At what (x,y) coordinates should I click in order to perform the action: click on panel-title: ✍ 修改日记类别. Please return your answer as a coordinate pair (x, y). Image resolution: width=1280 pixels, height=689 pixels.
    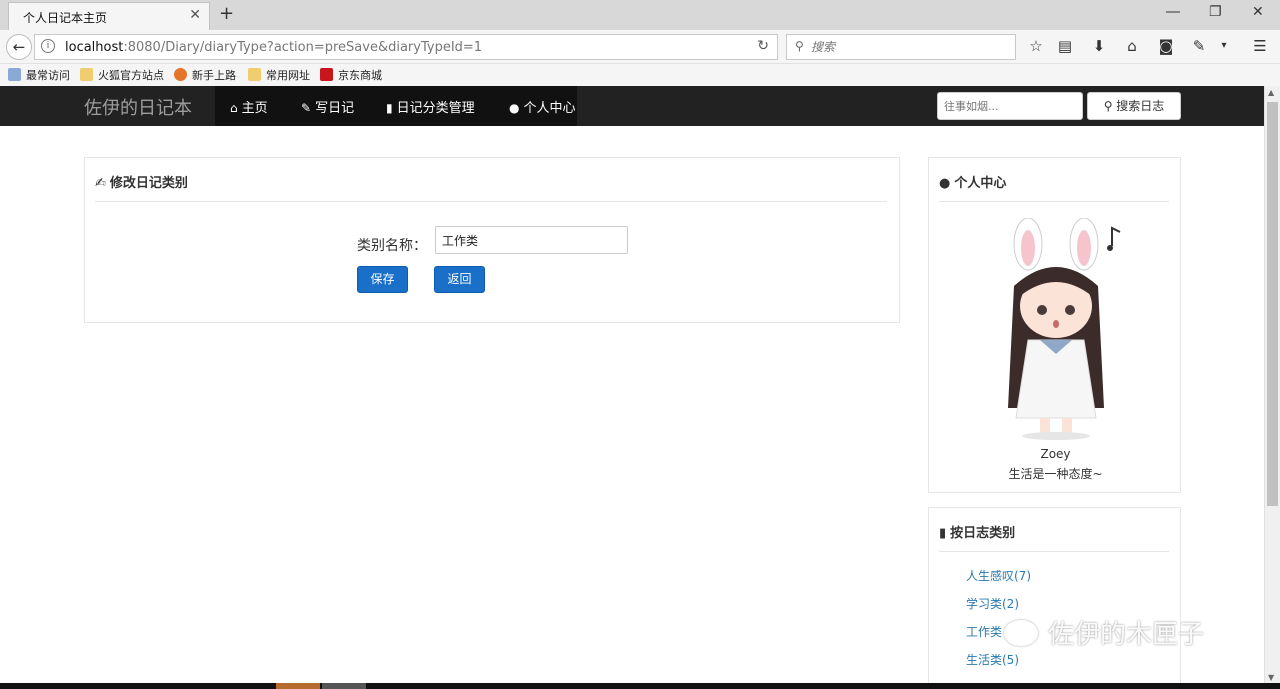
    Looking at the image, I should click on (141, 183).